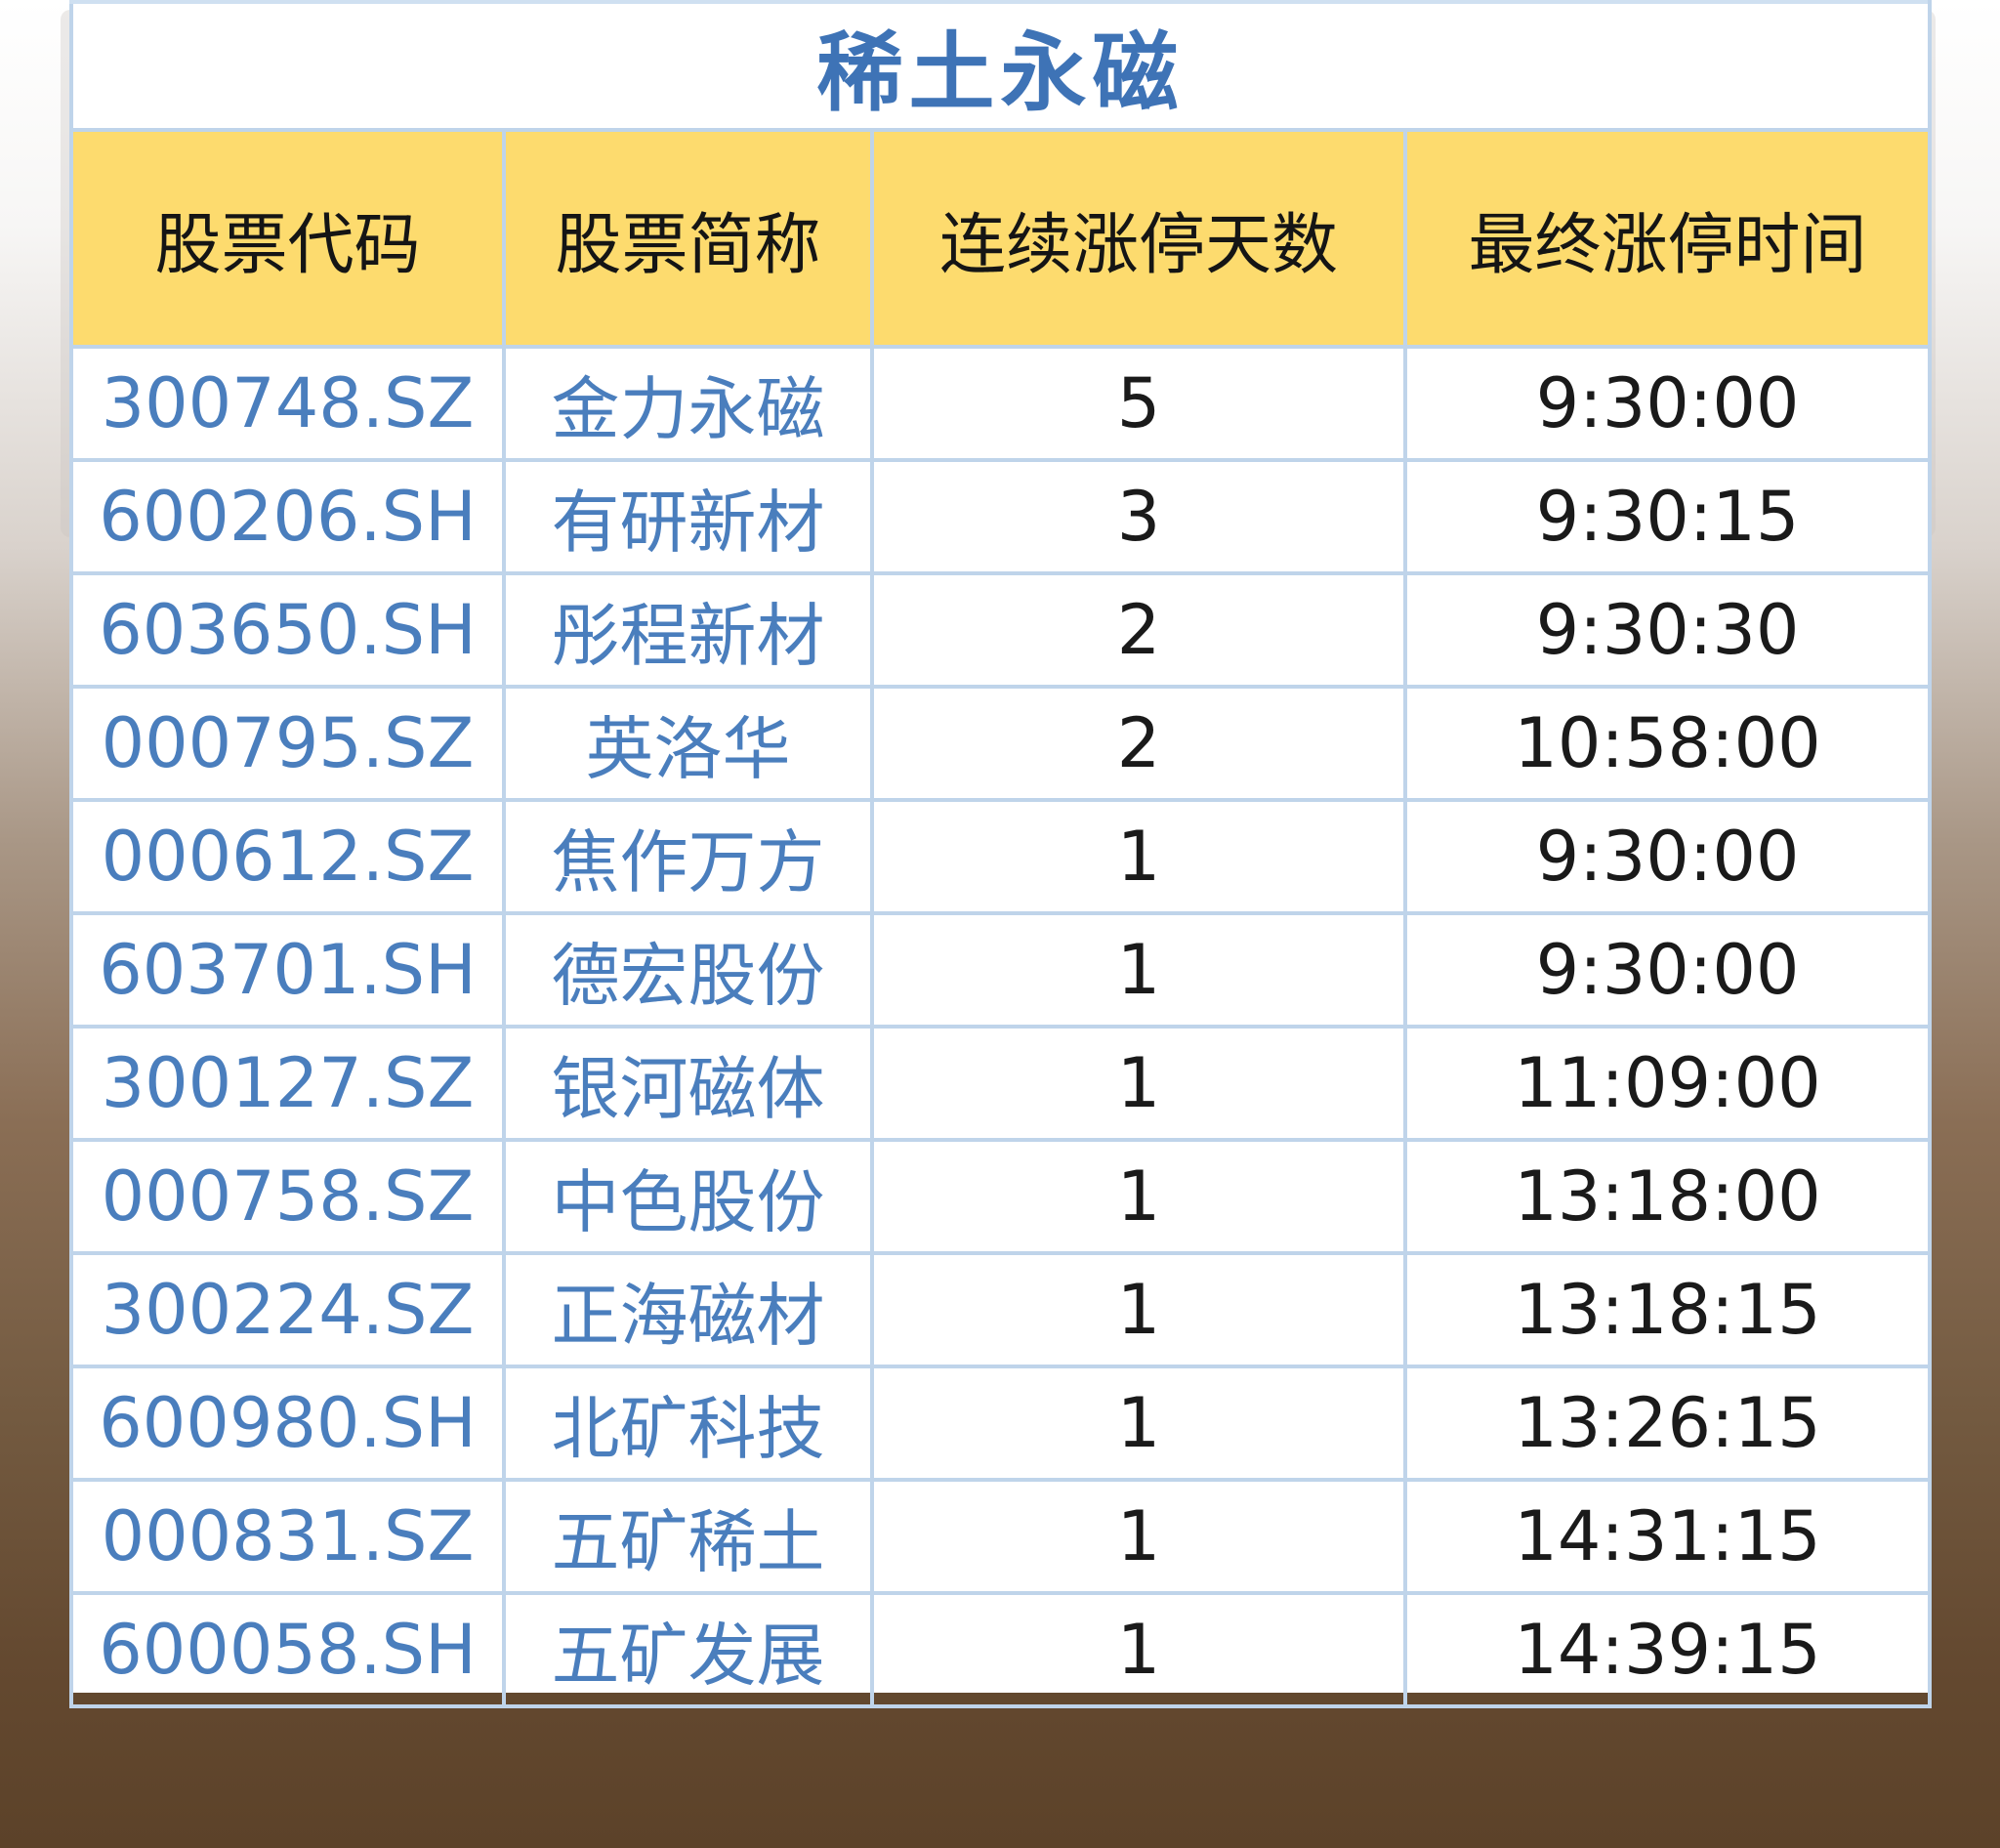  I want to click on stock-name-cell: 北矿科技, so click(688, 1423).